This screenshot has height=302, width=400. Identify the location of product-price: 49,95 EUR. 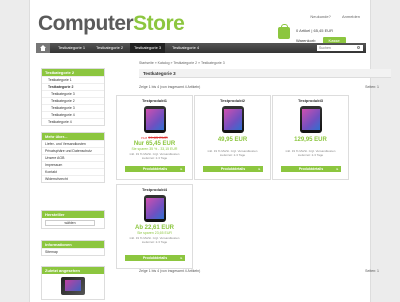
(232, 140).